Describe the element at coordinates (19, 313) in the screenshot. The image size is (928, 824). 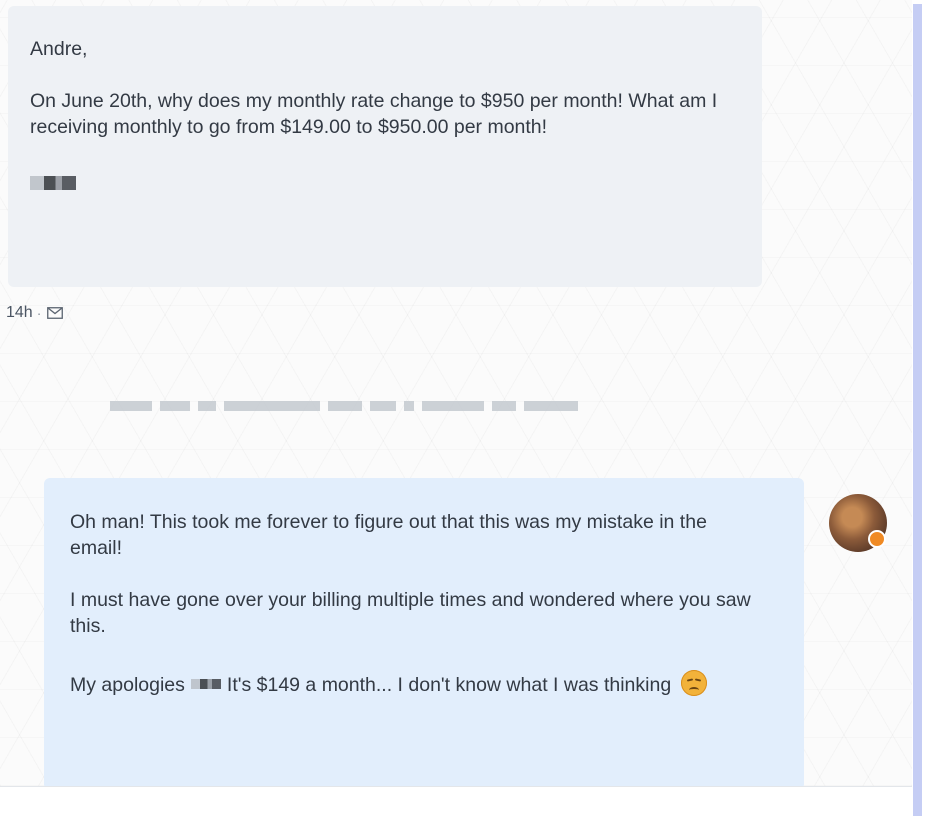
I see `message-timestamp: 14h` at that location.